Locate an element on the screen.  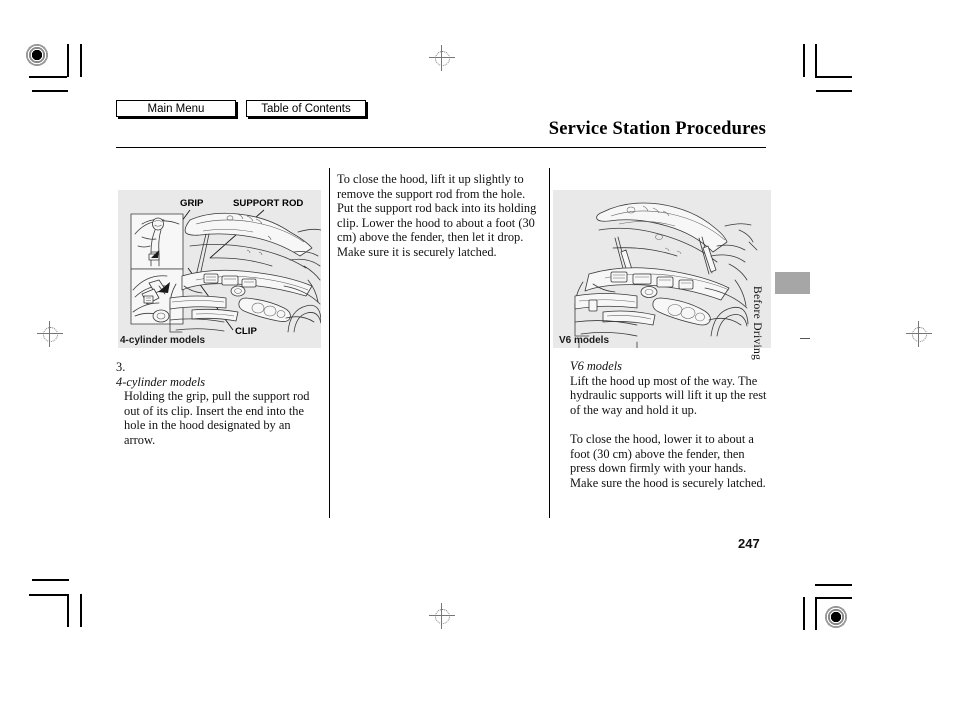
side-tab-tick is located at coordinates (805, 338).